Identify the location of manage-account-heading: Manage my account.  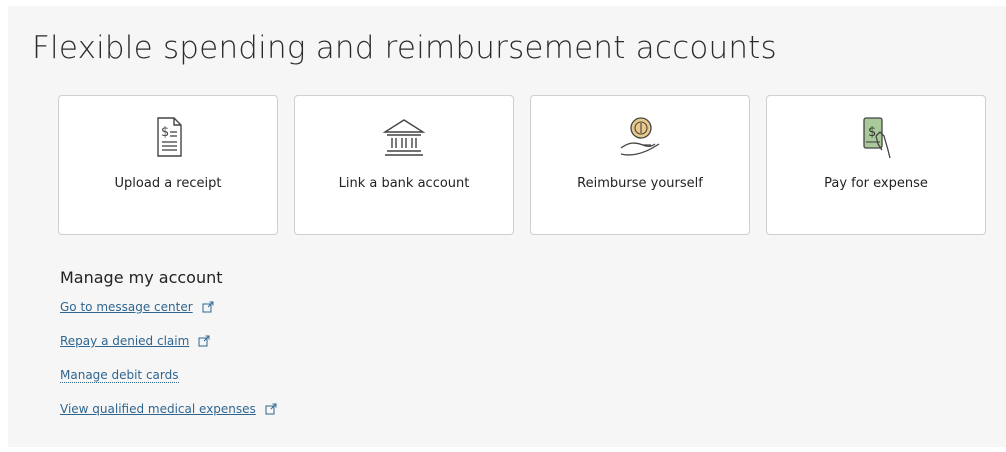
(141, 277).